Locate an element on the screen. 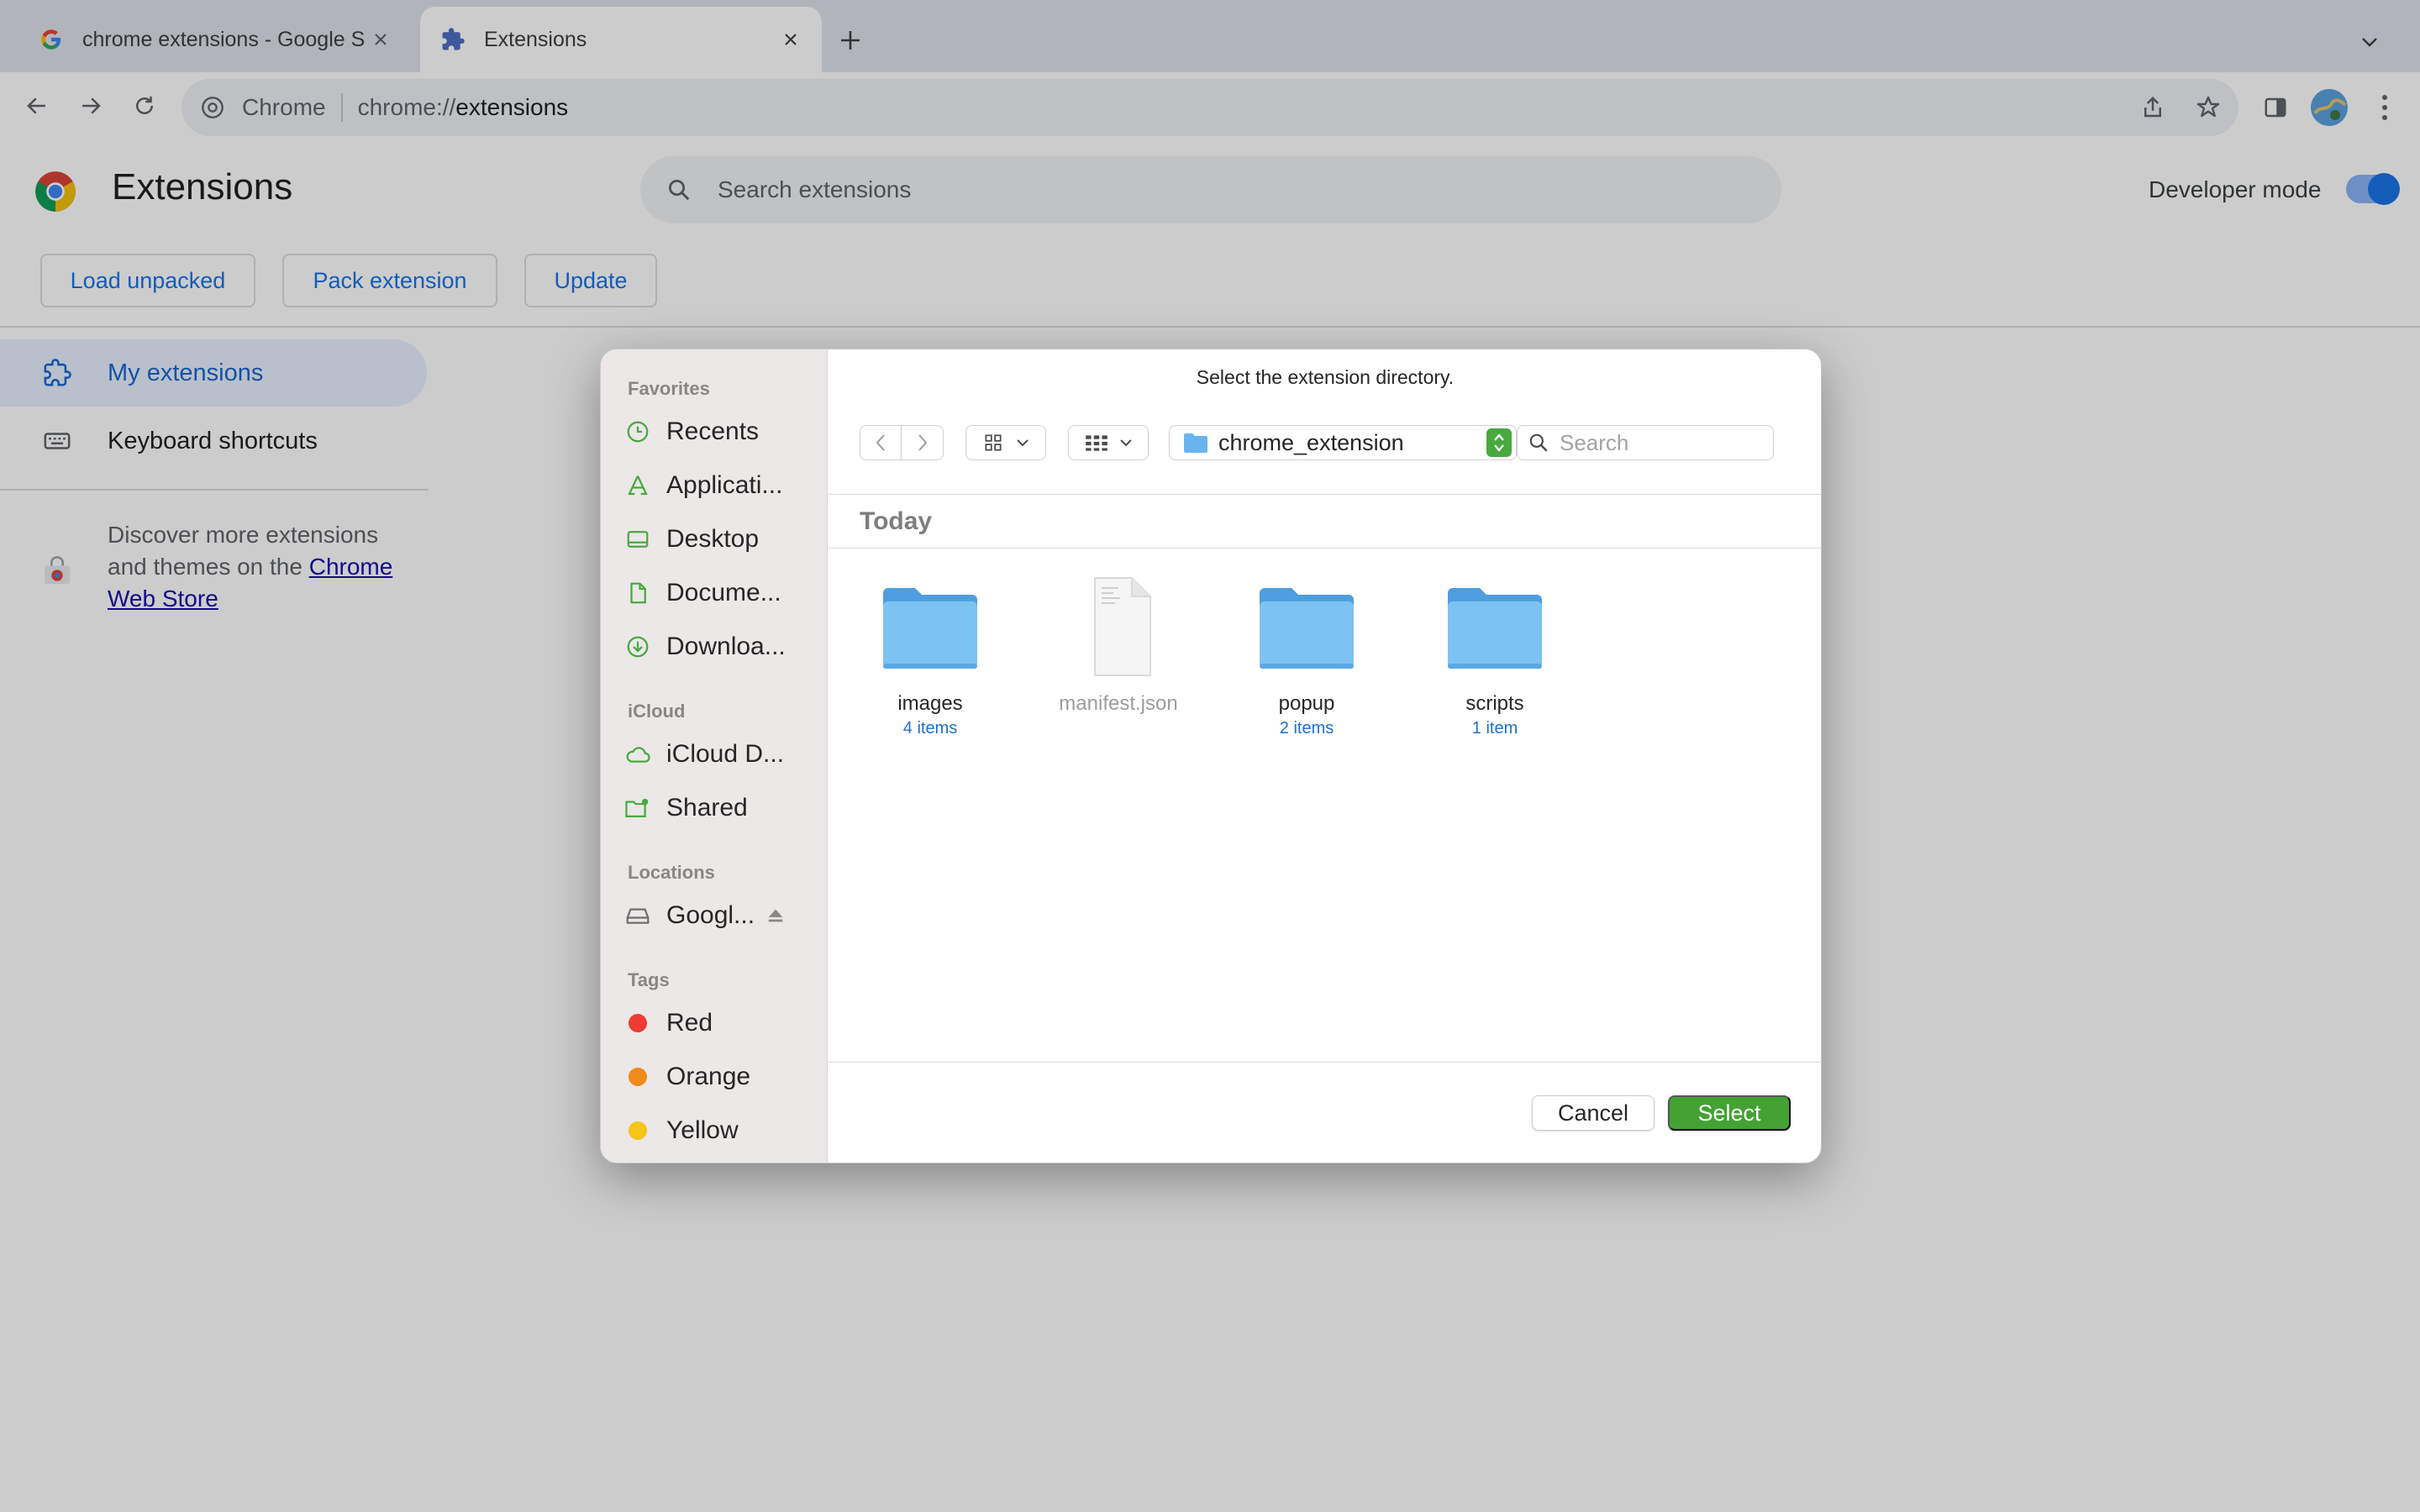 This screenshot has width=2420, height=1512. sidebar-item-shared: Shared is located at coordinates (722, 808).